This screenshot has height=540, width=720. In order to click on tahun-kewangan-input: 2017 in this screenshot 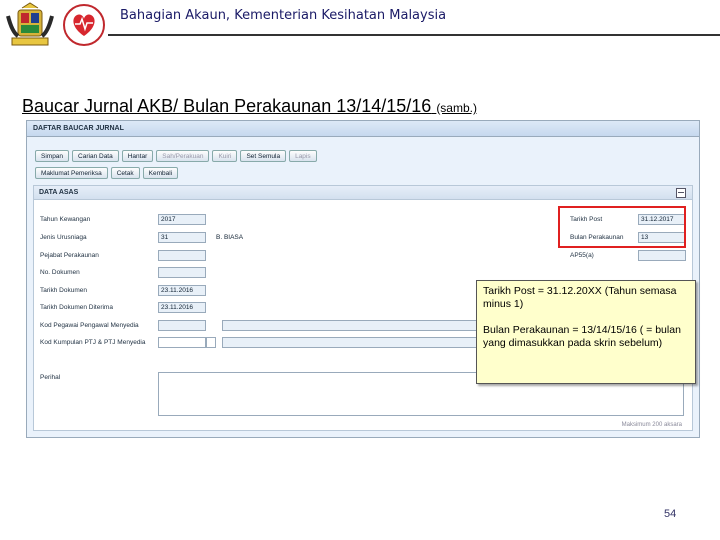, I will do `click(182, 219)`.